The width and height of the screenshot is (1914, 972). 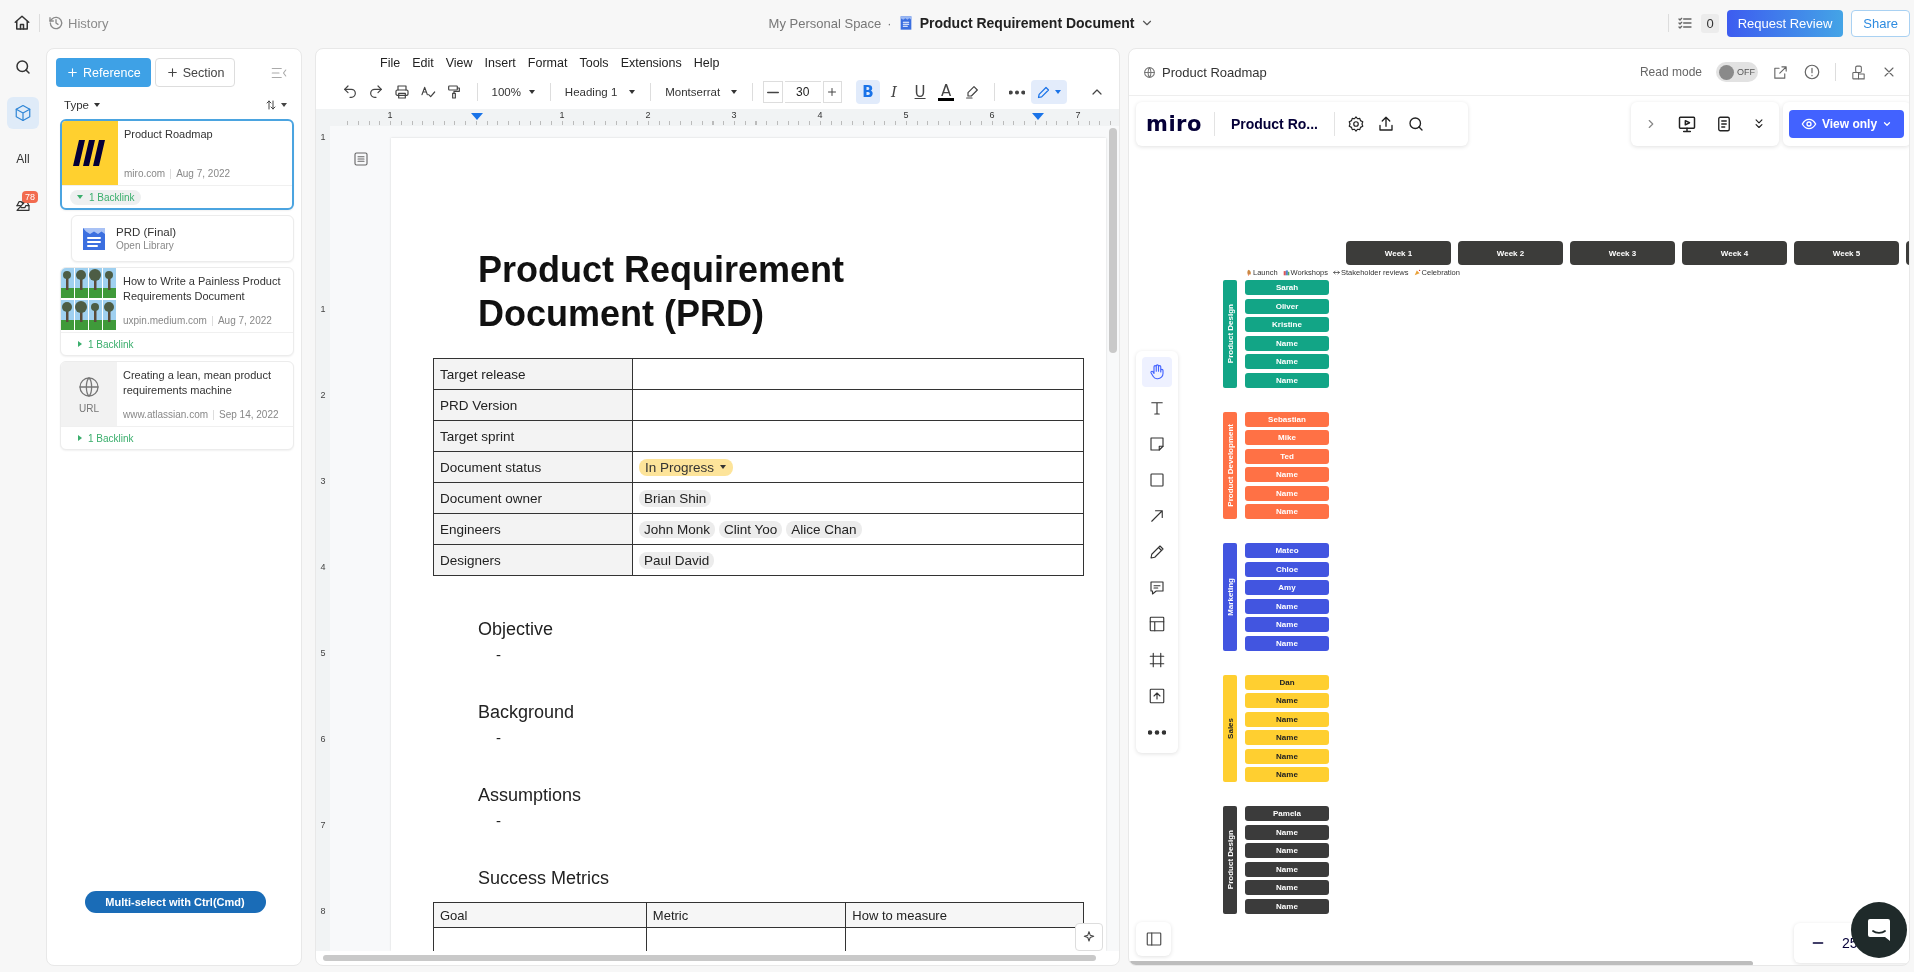 What do you see at coordinates (513, 92) in the screenshot?
I see `zoom-dropdown: 100%` at bounding box center [513, 92].